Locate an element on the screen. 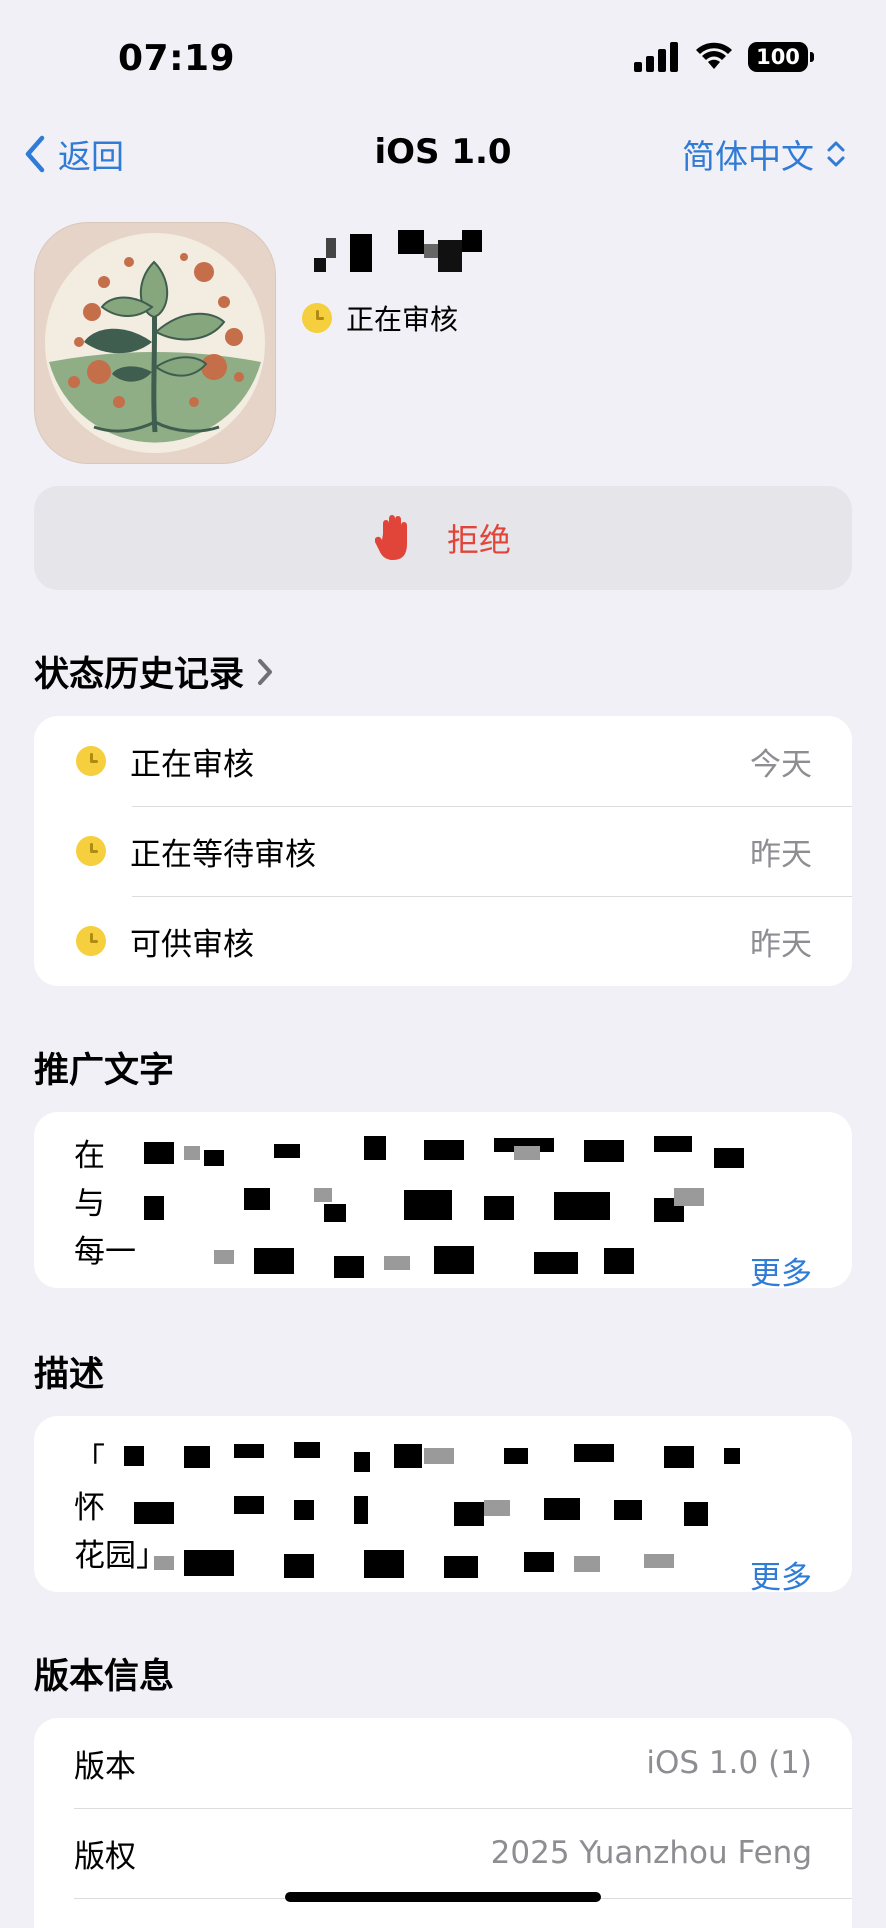  app-name-redacted is located at coordinates (398, 251).